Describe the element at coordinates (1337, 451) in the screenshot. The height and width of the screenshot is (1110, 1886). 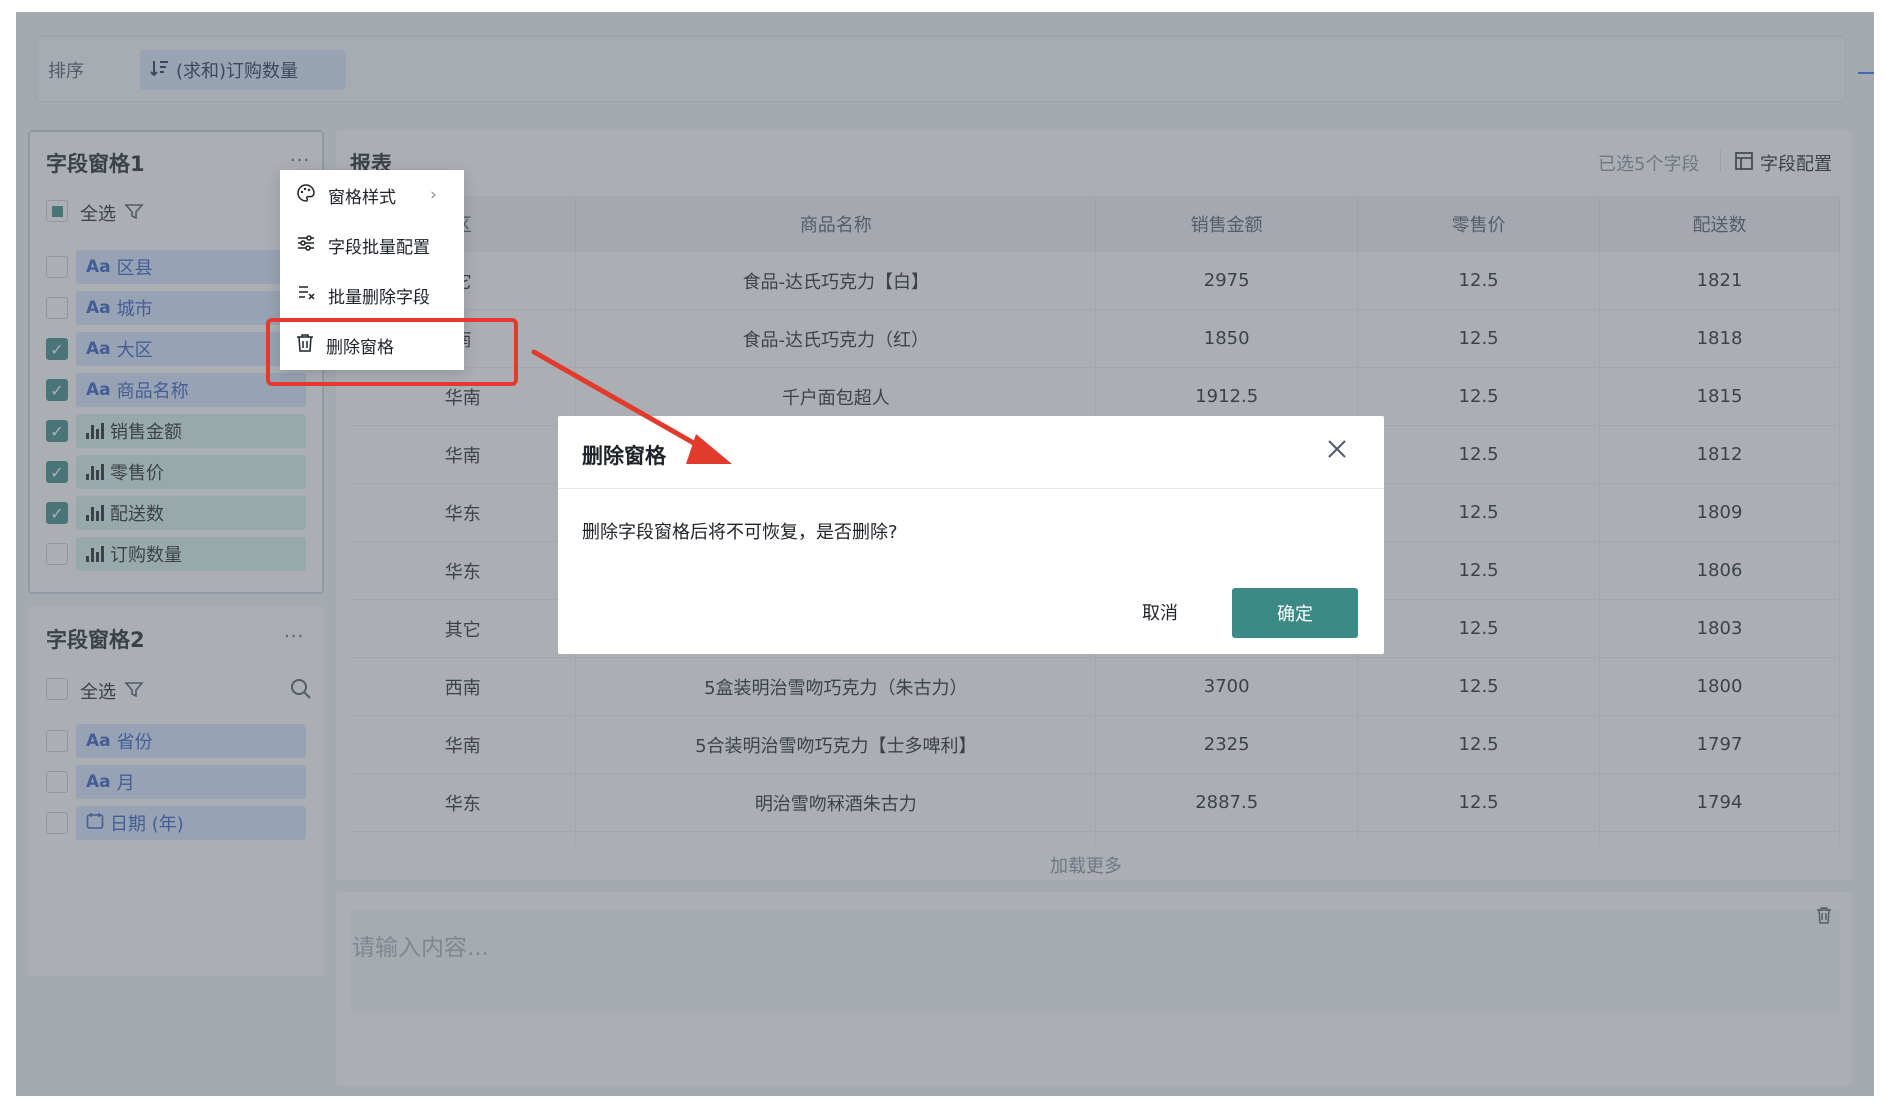
I see `close-icon` at that location.